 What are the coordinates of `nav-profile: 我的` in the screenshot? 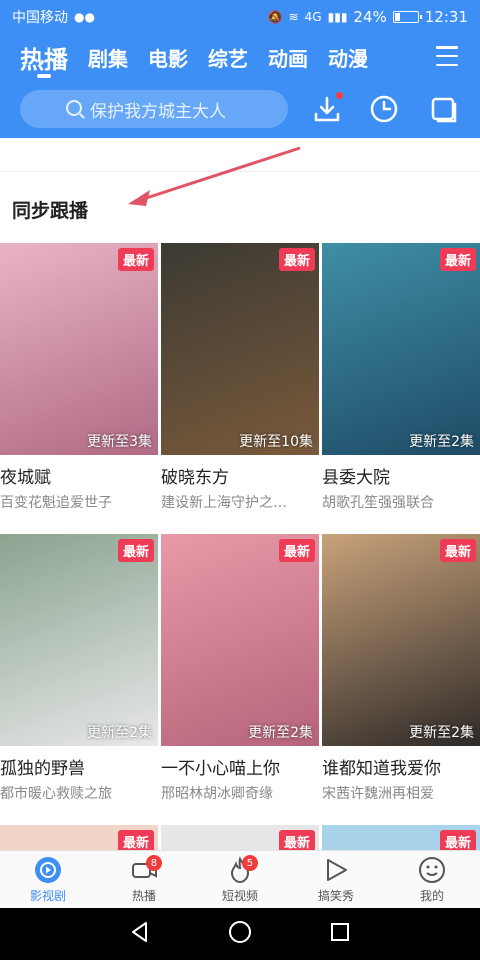 It's located at (432, 879).